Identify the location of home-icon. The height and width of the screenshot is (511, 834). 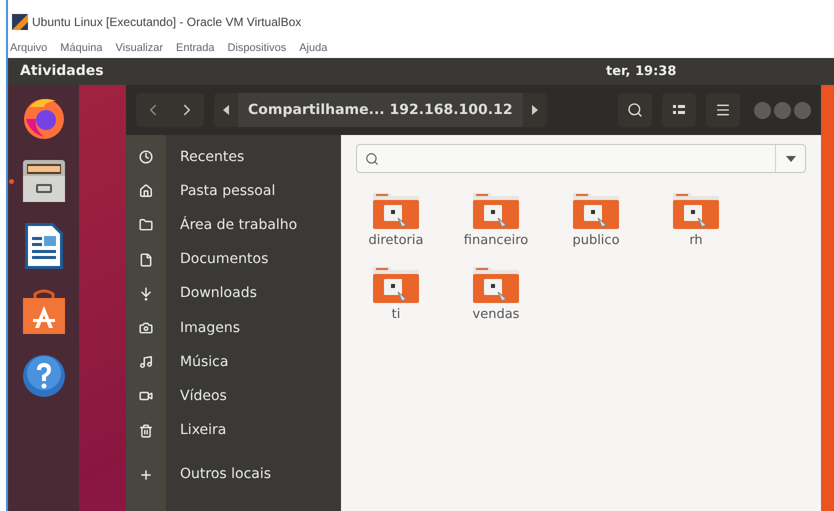
(146, 191).